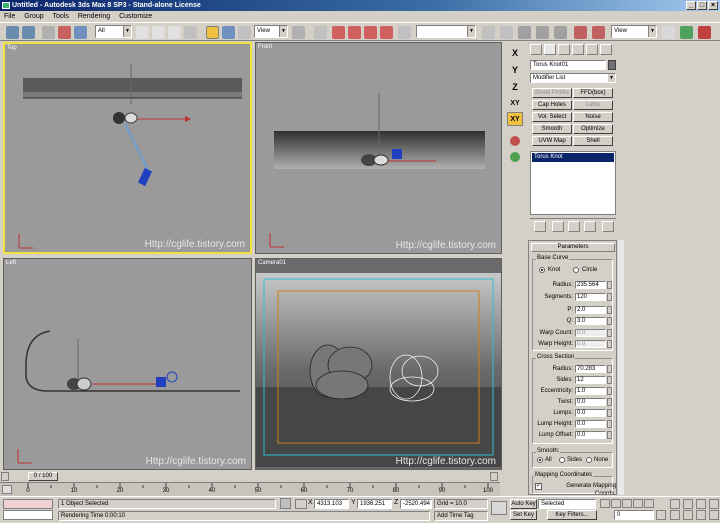  What do you see at coordinates (562, 460) in the screenshot?
I see `smooth-sides-radio` at bounding box center [562, 460].